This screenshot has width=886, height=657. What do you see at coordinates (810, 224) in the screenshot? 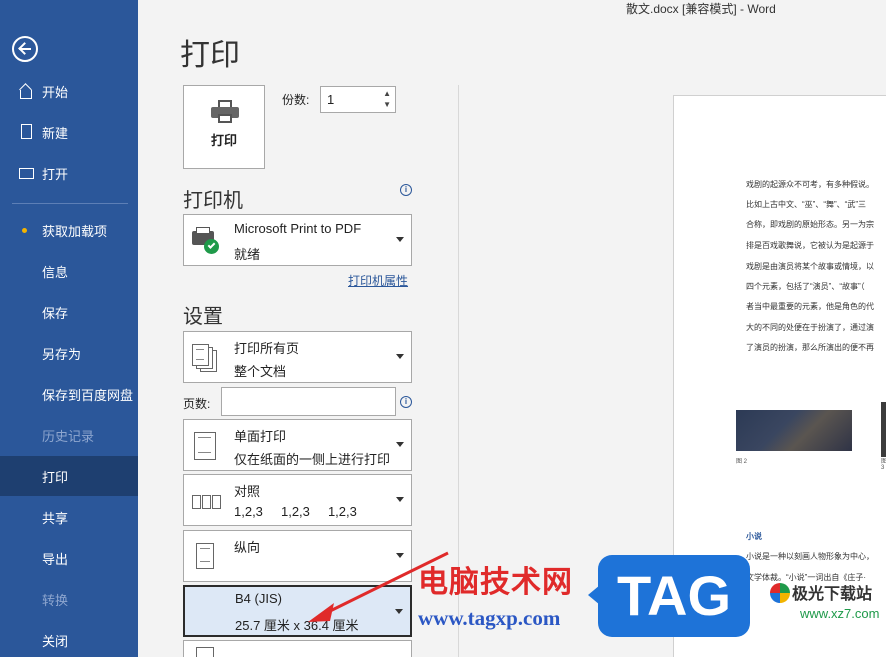
I see `preview-text-line: 合称，即戏剧的原始形态。另一为宗` at bounding box center [810, 224].